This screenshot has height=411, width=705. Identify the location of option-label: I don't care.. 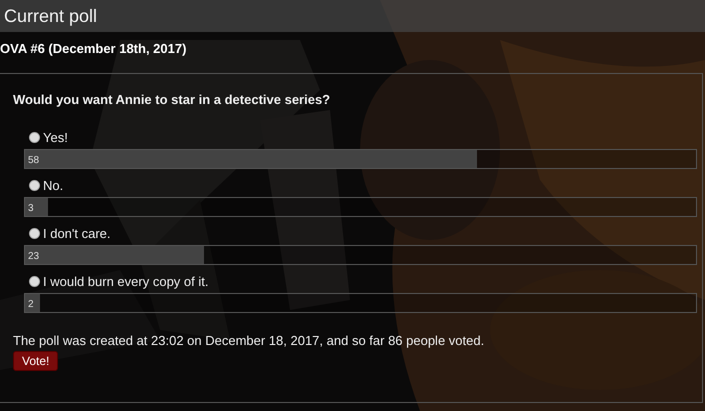
(77, 233).